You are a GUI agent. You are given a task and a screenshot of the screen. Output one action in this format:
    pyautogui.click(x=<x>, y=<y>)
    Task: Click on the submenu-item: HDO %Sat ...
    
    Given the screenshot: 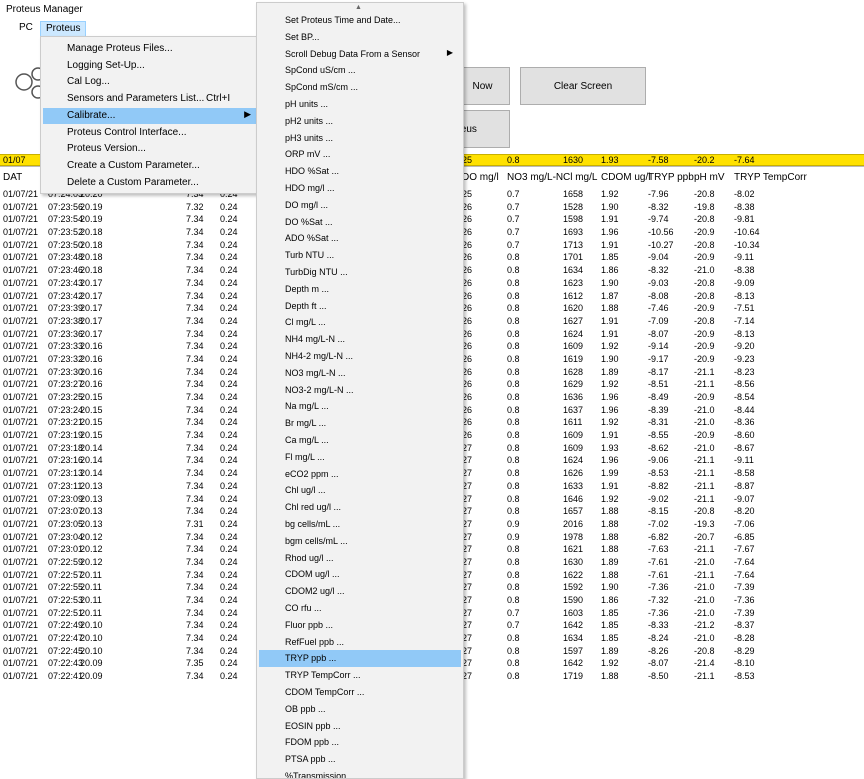 What is the action you would take?
    pyautogui.click(x=360, y=171)
    